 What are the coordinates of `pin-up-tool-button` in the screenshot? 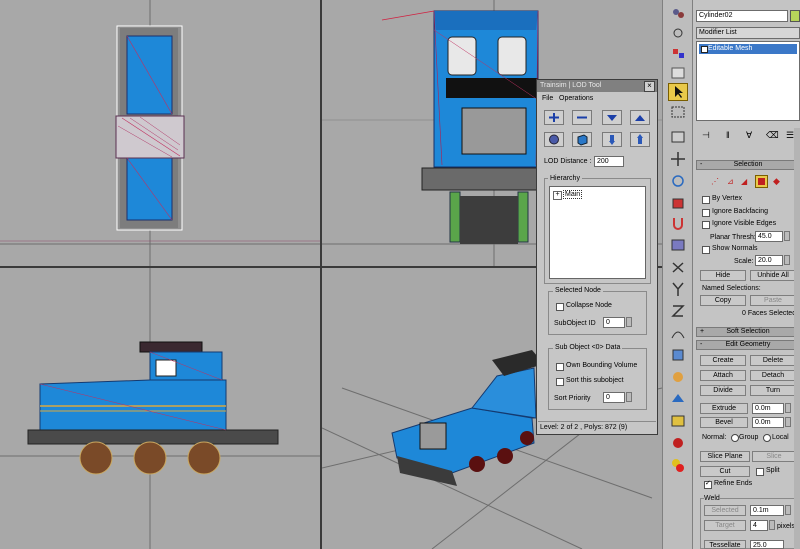 It's located at (640, 139).